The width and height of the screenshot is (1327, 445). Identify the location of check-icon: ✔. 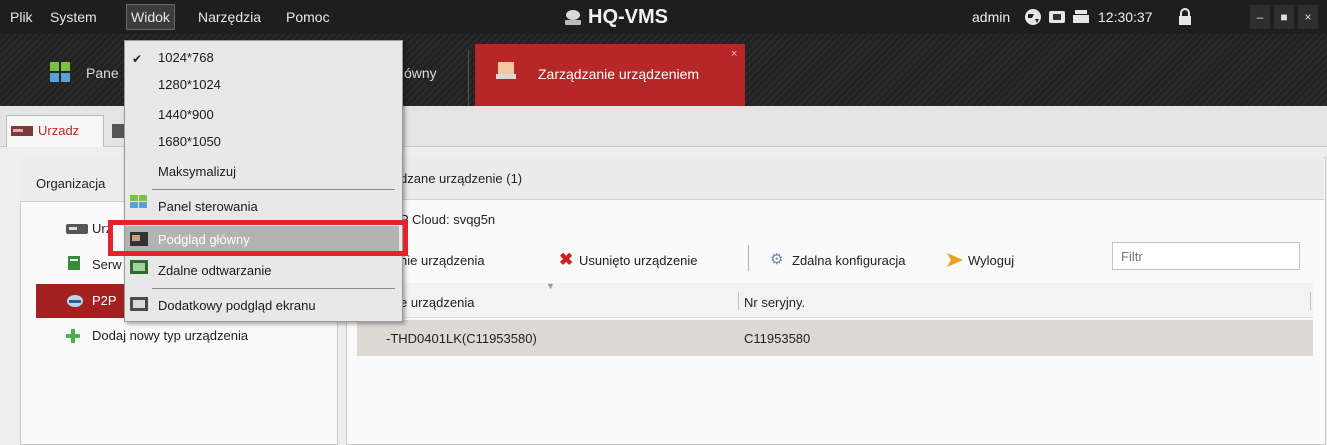
(137, 59).